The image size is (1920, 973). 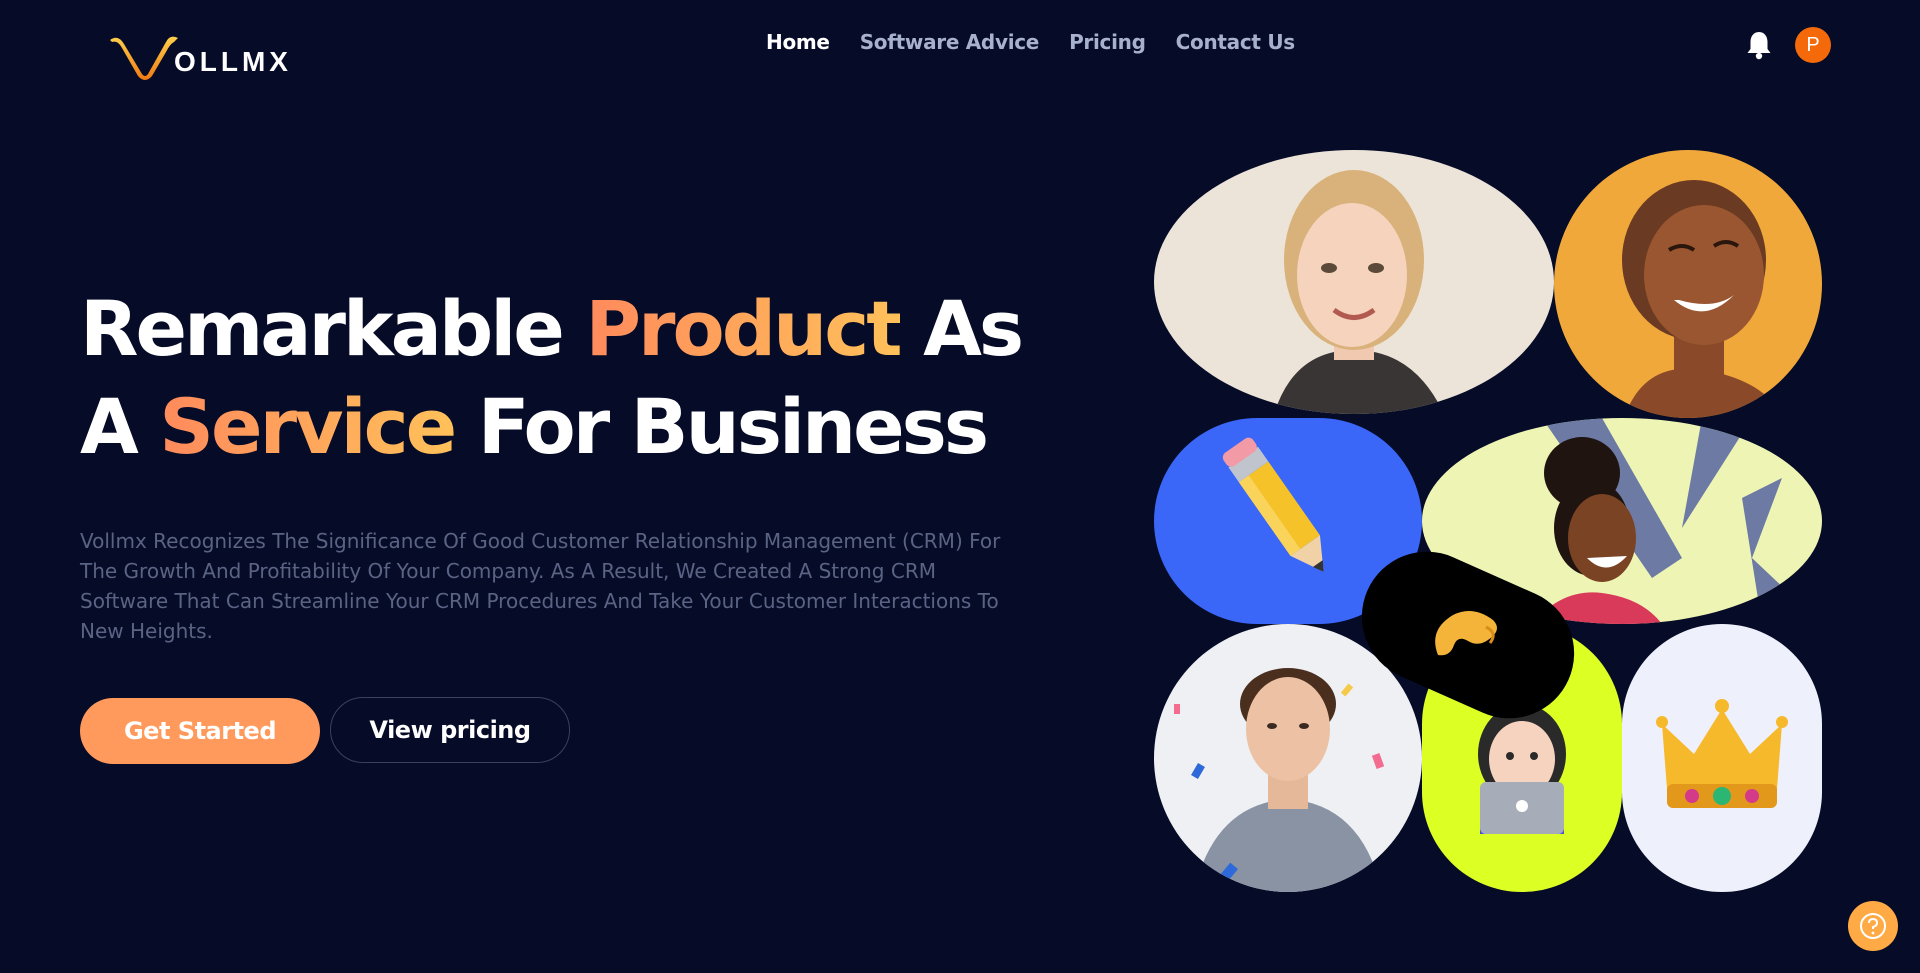 I want to click on view-pricing-button: View pricing, so click(x=450, y=730).